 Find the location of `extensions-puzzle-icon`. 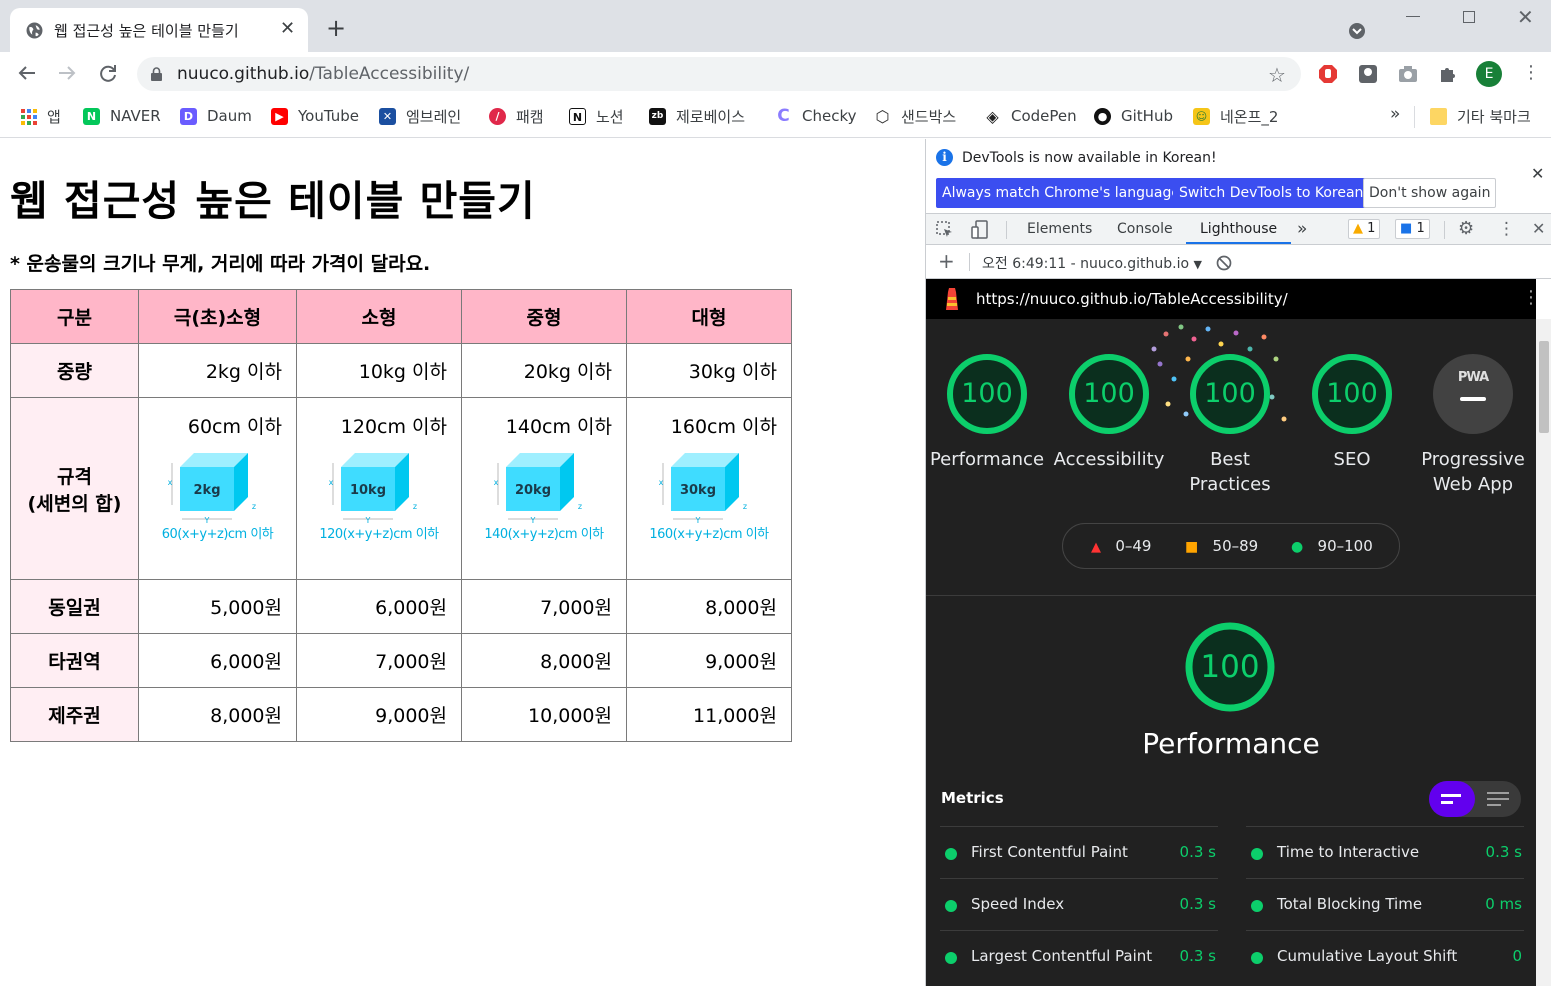

extensions-puzzle-icon is located at coordinates (1448, 74).